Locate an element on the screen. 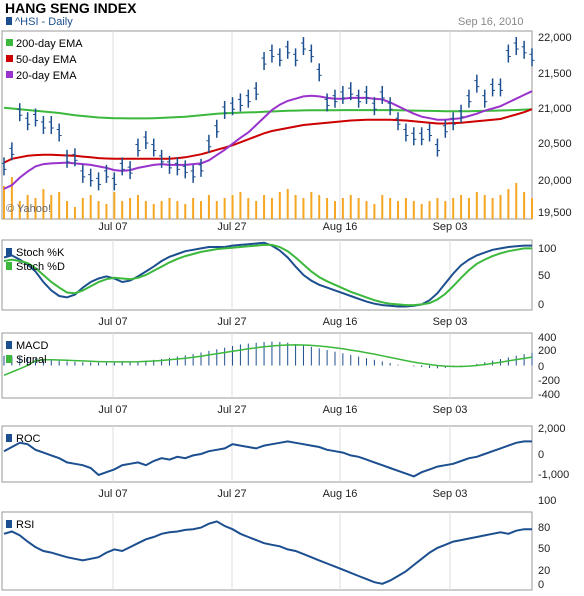 Image resolution: width=584 pixels, height=596 pixels. legend-label: 20-day EMA is located at coordinates (46, 76).